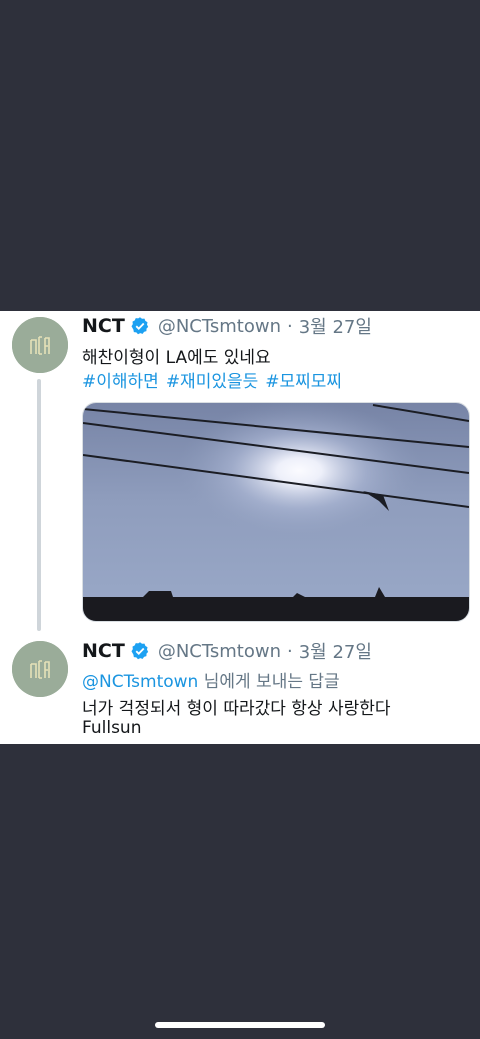  Describe the element at coordinates (112, 728) in the screenshot. I see `tweet-text-signature: Fullsun` at that location.